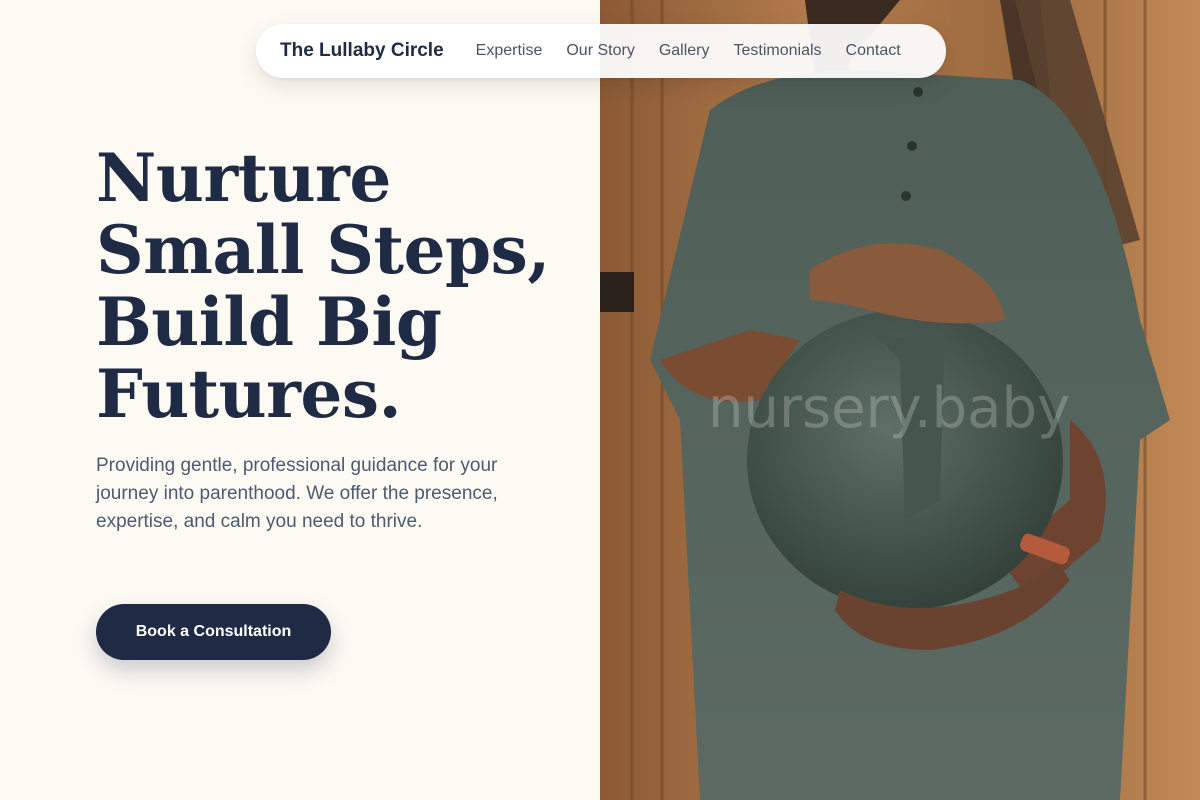 The height and width of the screenshot is (800, 1200). What do you see at coordinates (889, 408) in the screenshot?
I see `watermark-text: nursery.baby` at bounding box center [889, 408].